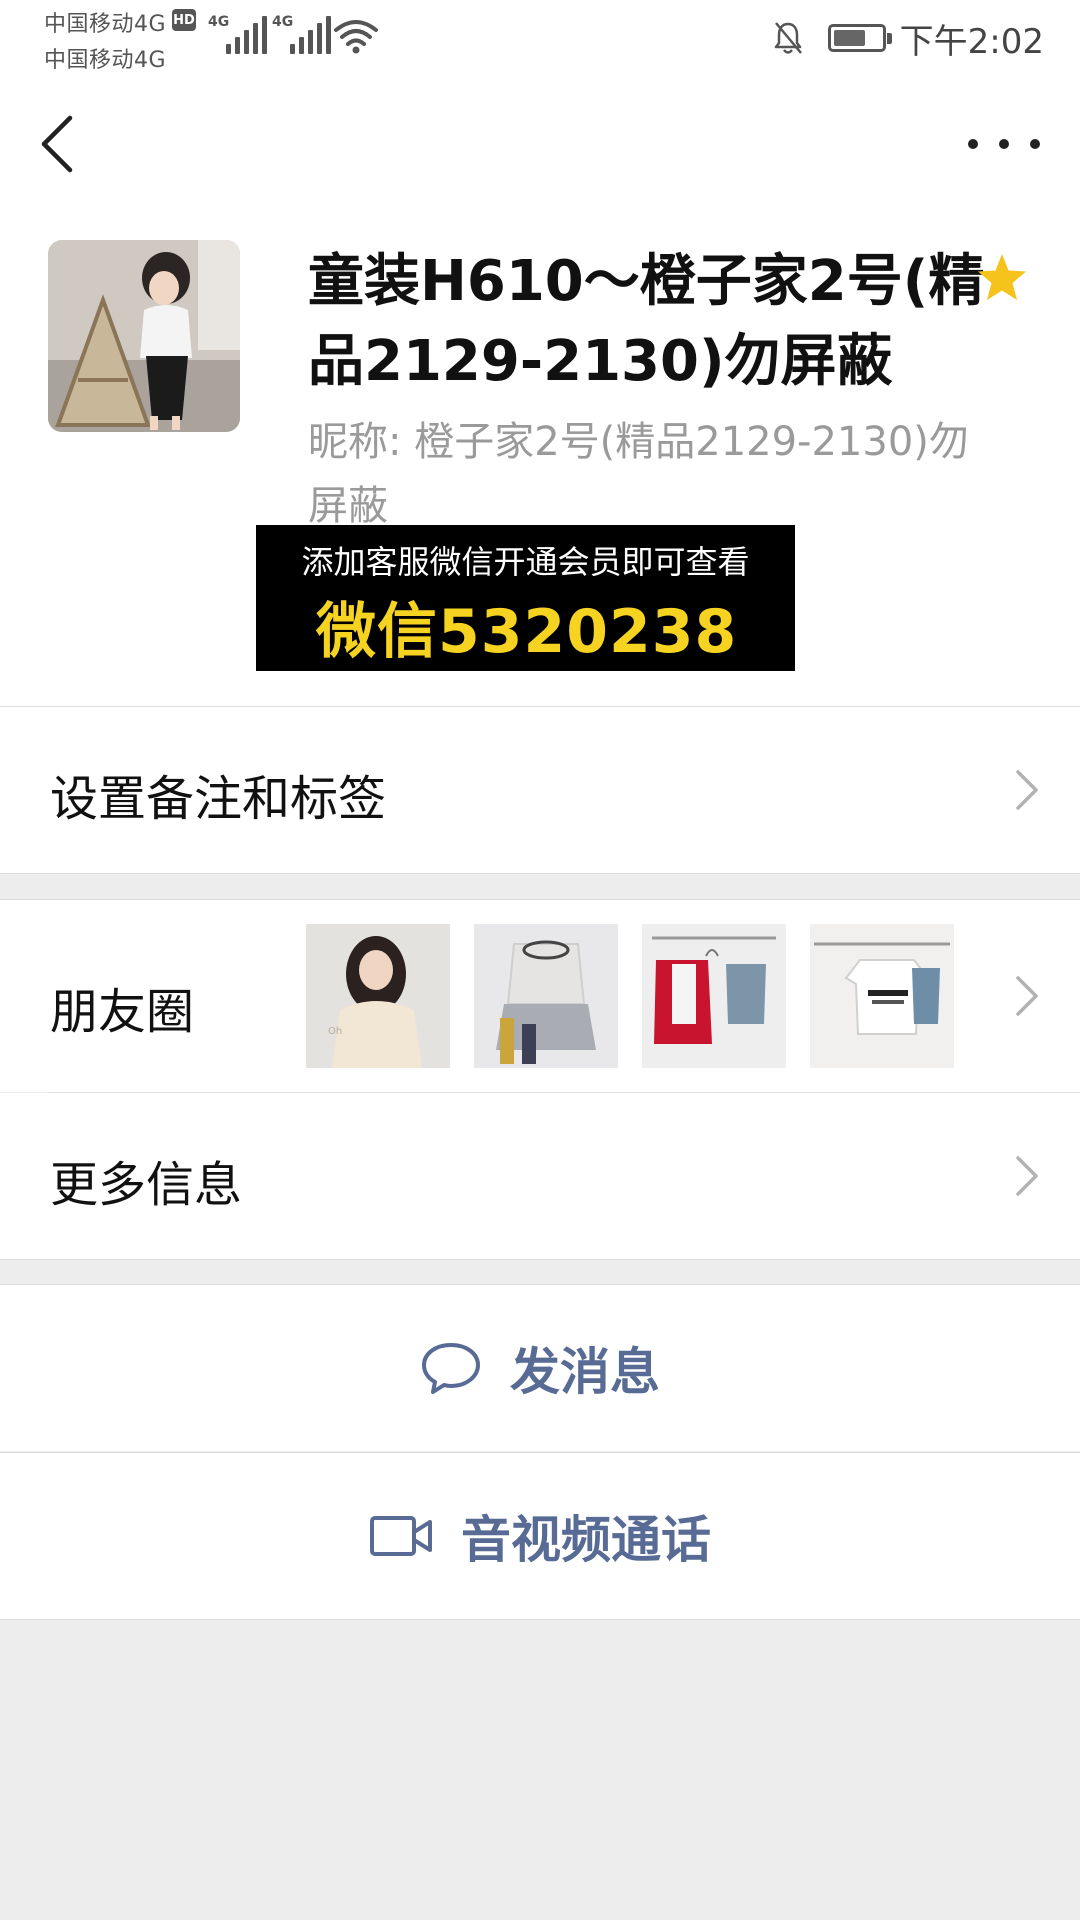 Image resolution: width=1080 pixels, height=1920 pixels. What do you see at coordinates (378, 996) in the screenshot?
I see `moment-thumbnail: Oh` at bounding box center [378, 996].